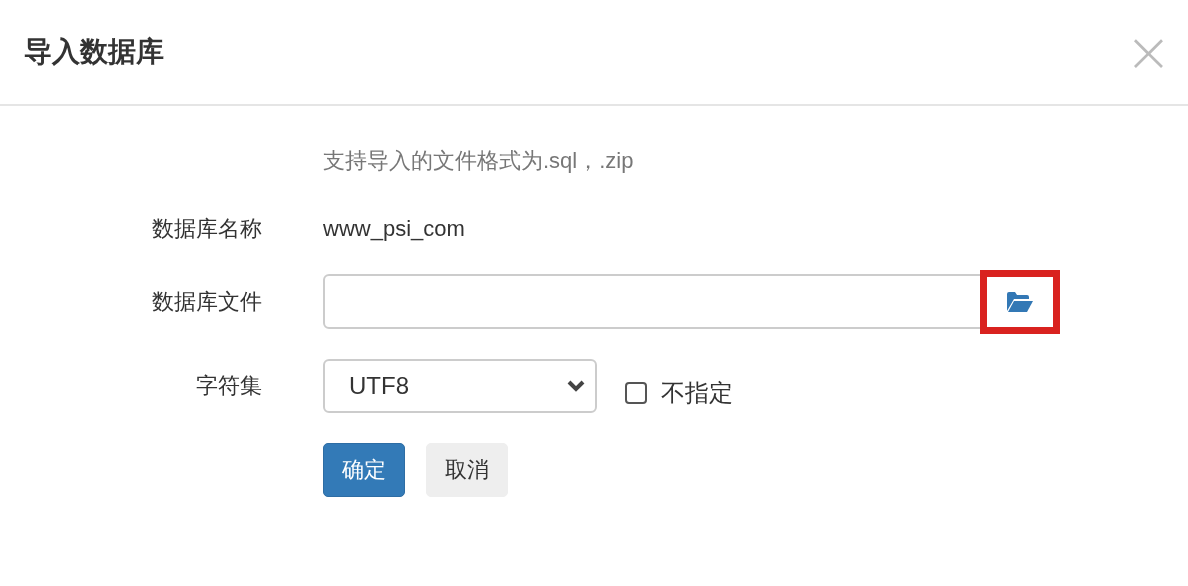 Image resolution: width=1188 pixels, height=586 pixels. What do you see at coordinates (364, 470) in the screenshot?
I see `confirm-button: 确定` at bounding box center [364, 470].